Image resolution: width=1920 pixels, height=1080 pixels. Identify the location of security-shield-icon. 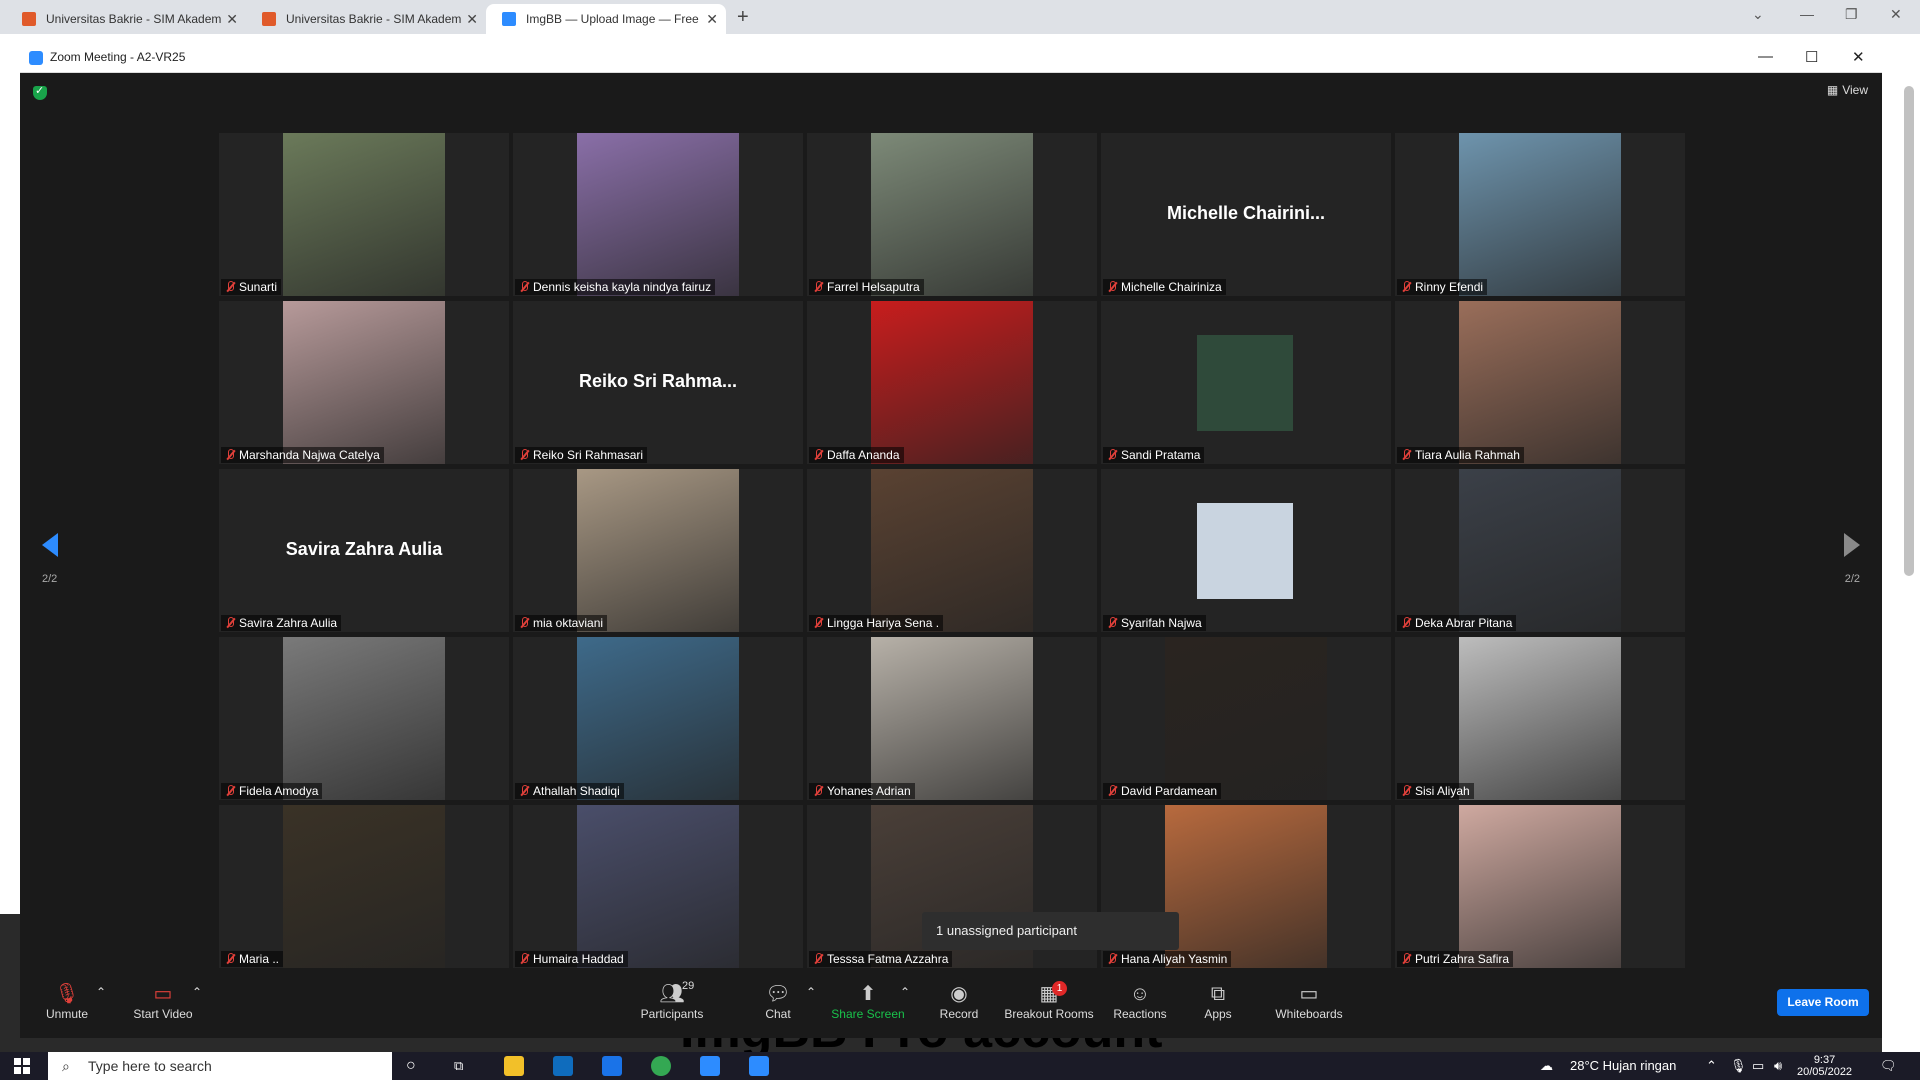
(40, 92).